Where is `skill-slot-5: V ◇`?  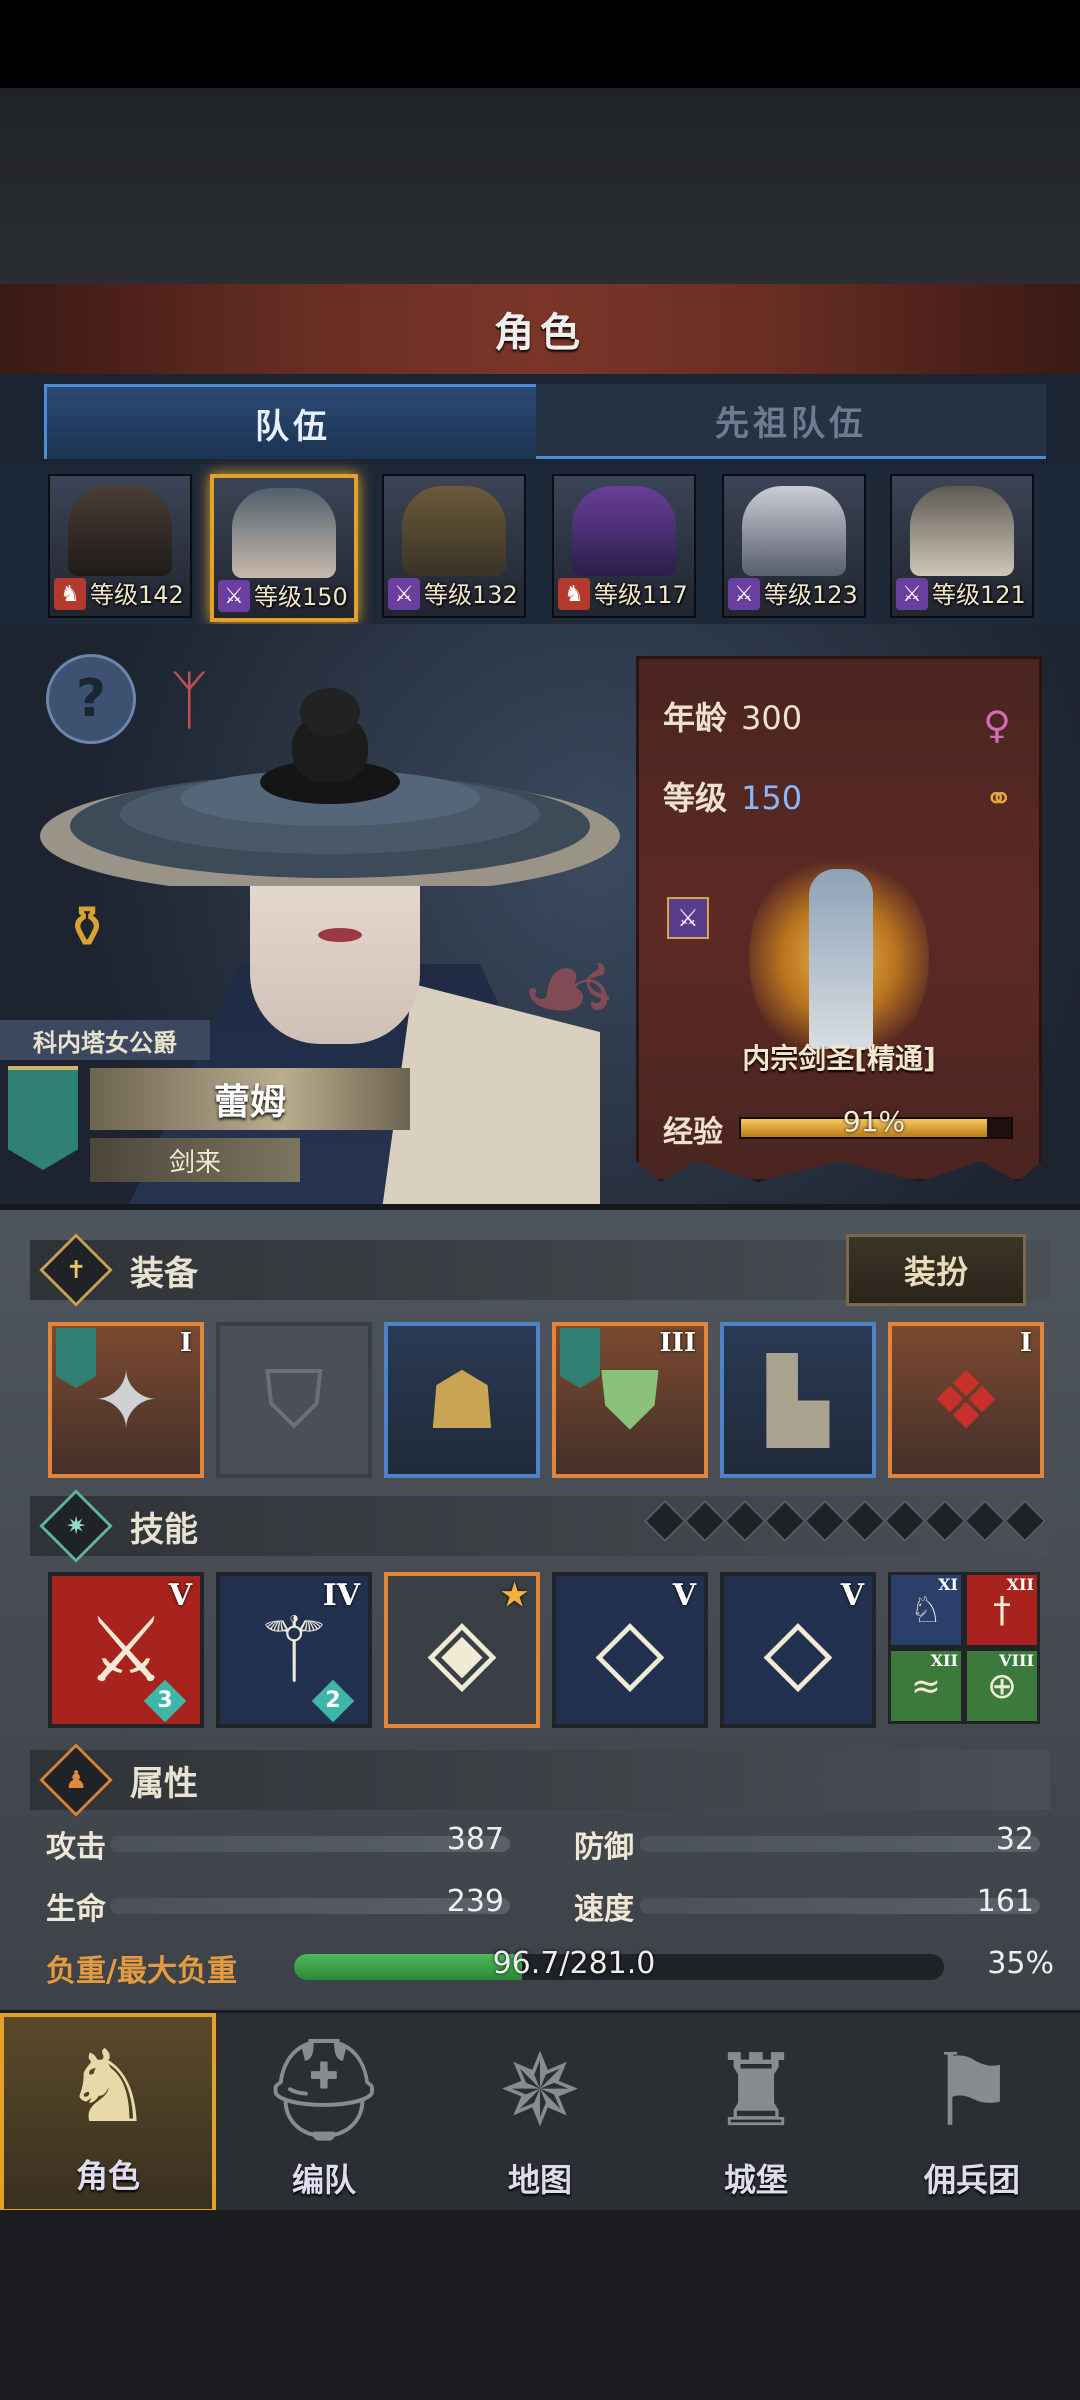 skill-slot-5: V ◇ is located at coordinates (798, 1650).